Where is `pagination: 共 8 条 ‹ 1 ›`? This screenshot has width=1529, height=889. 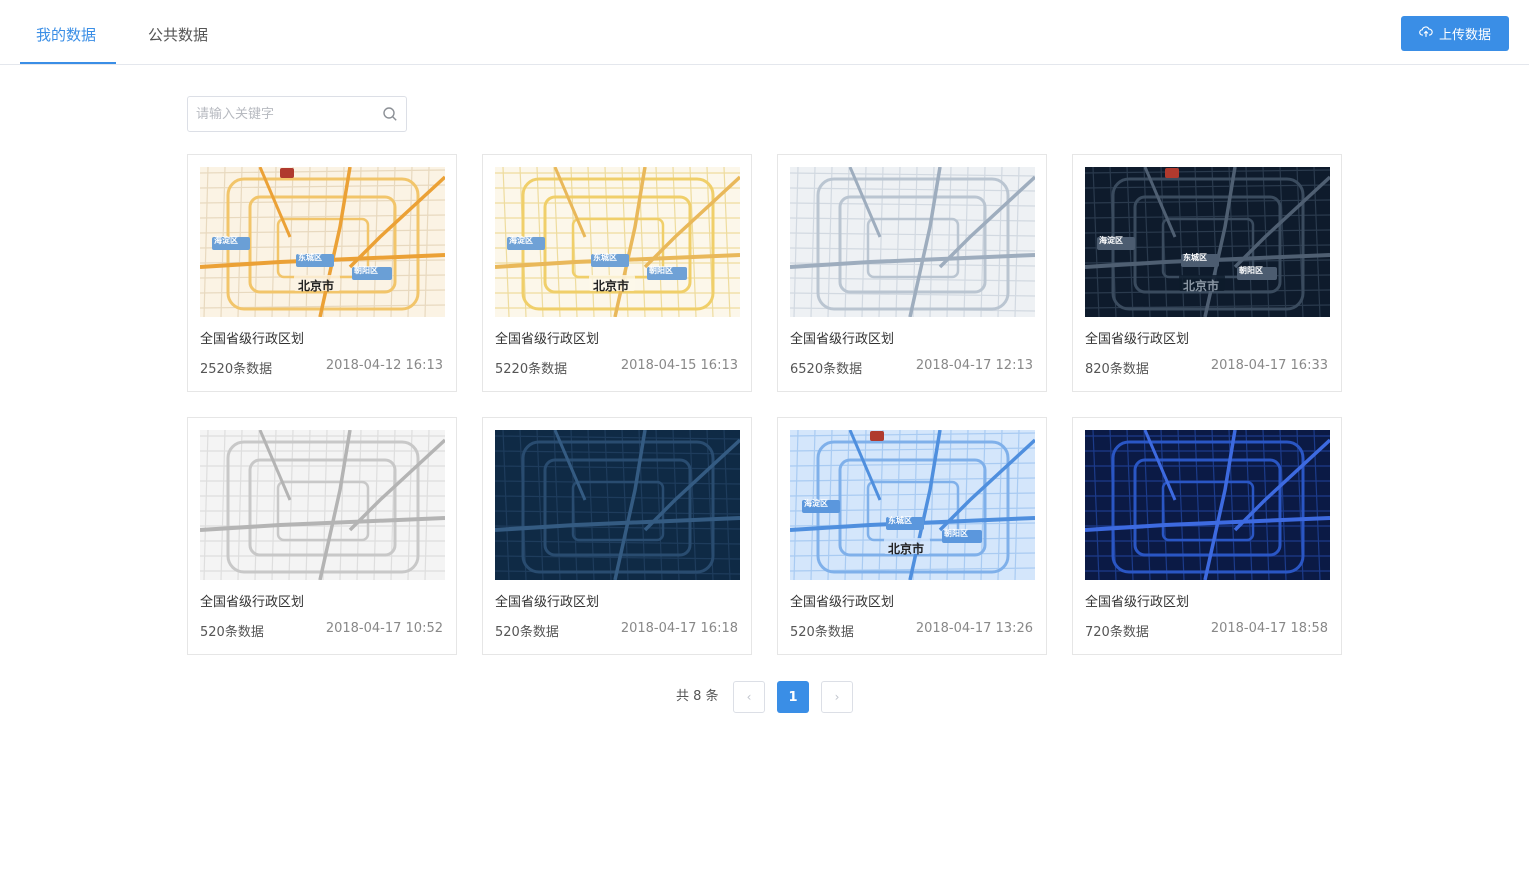
pagination: 共 8 条 ‹ 1 › is located at coordinates (764, 697).